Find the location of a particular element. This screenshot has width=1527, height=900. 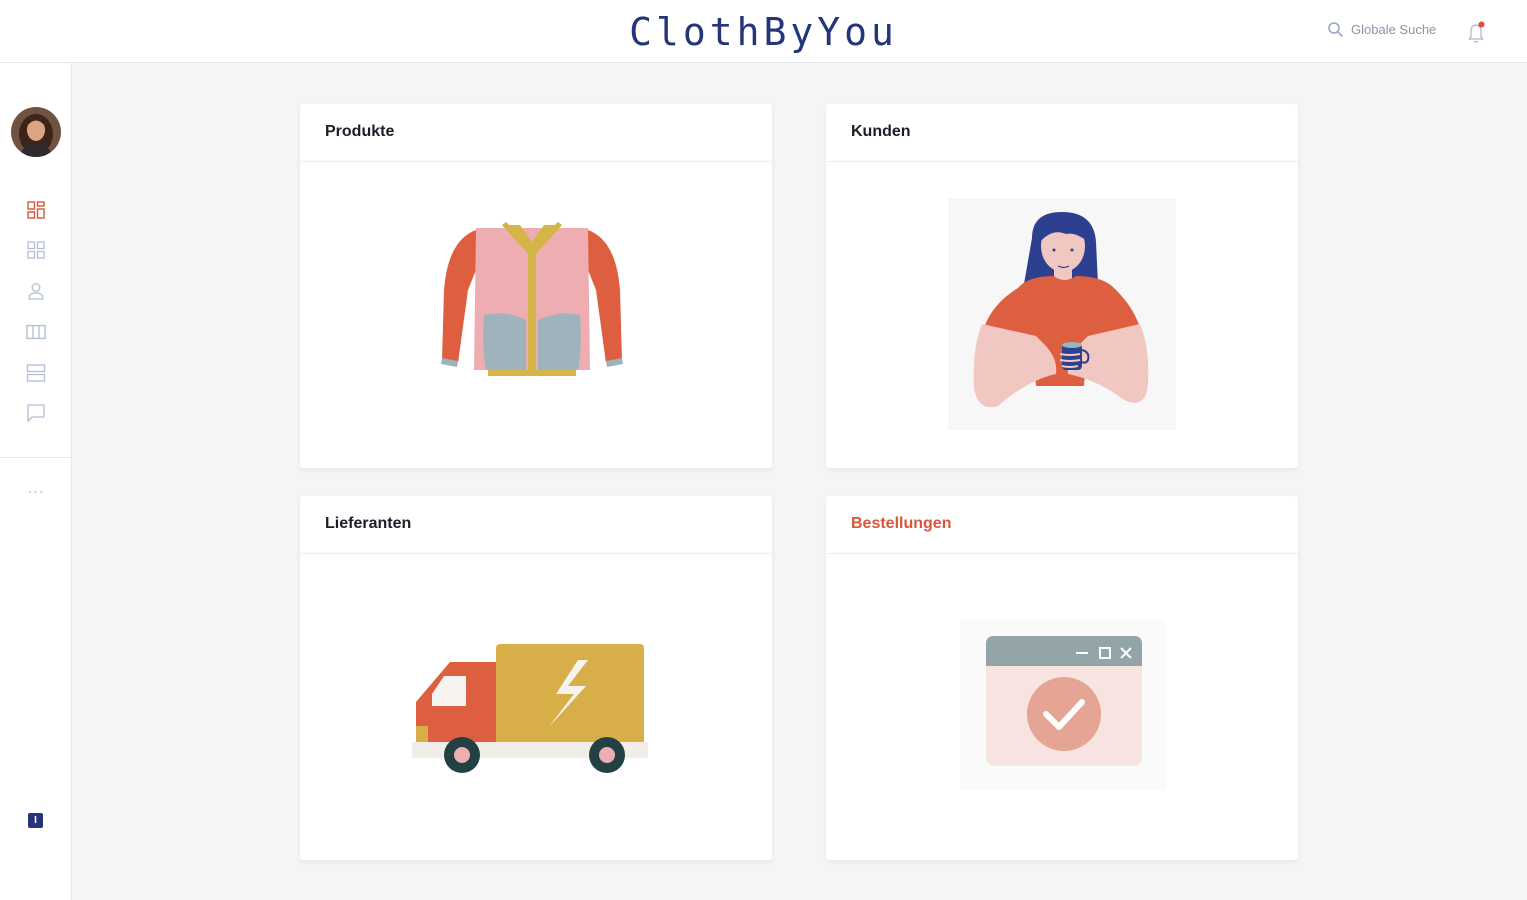

brand-logo: ClothByYou is located at coordinates (763, 32).